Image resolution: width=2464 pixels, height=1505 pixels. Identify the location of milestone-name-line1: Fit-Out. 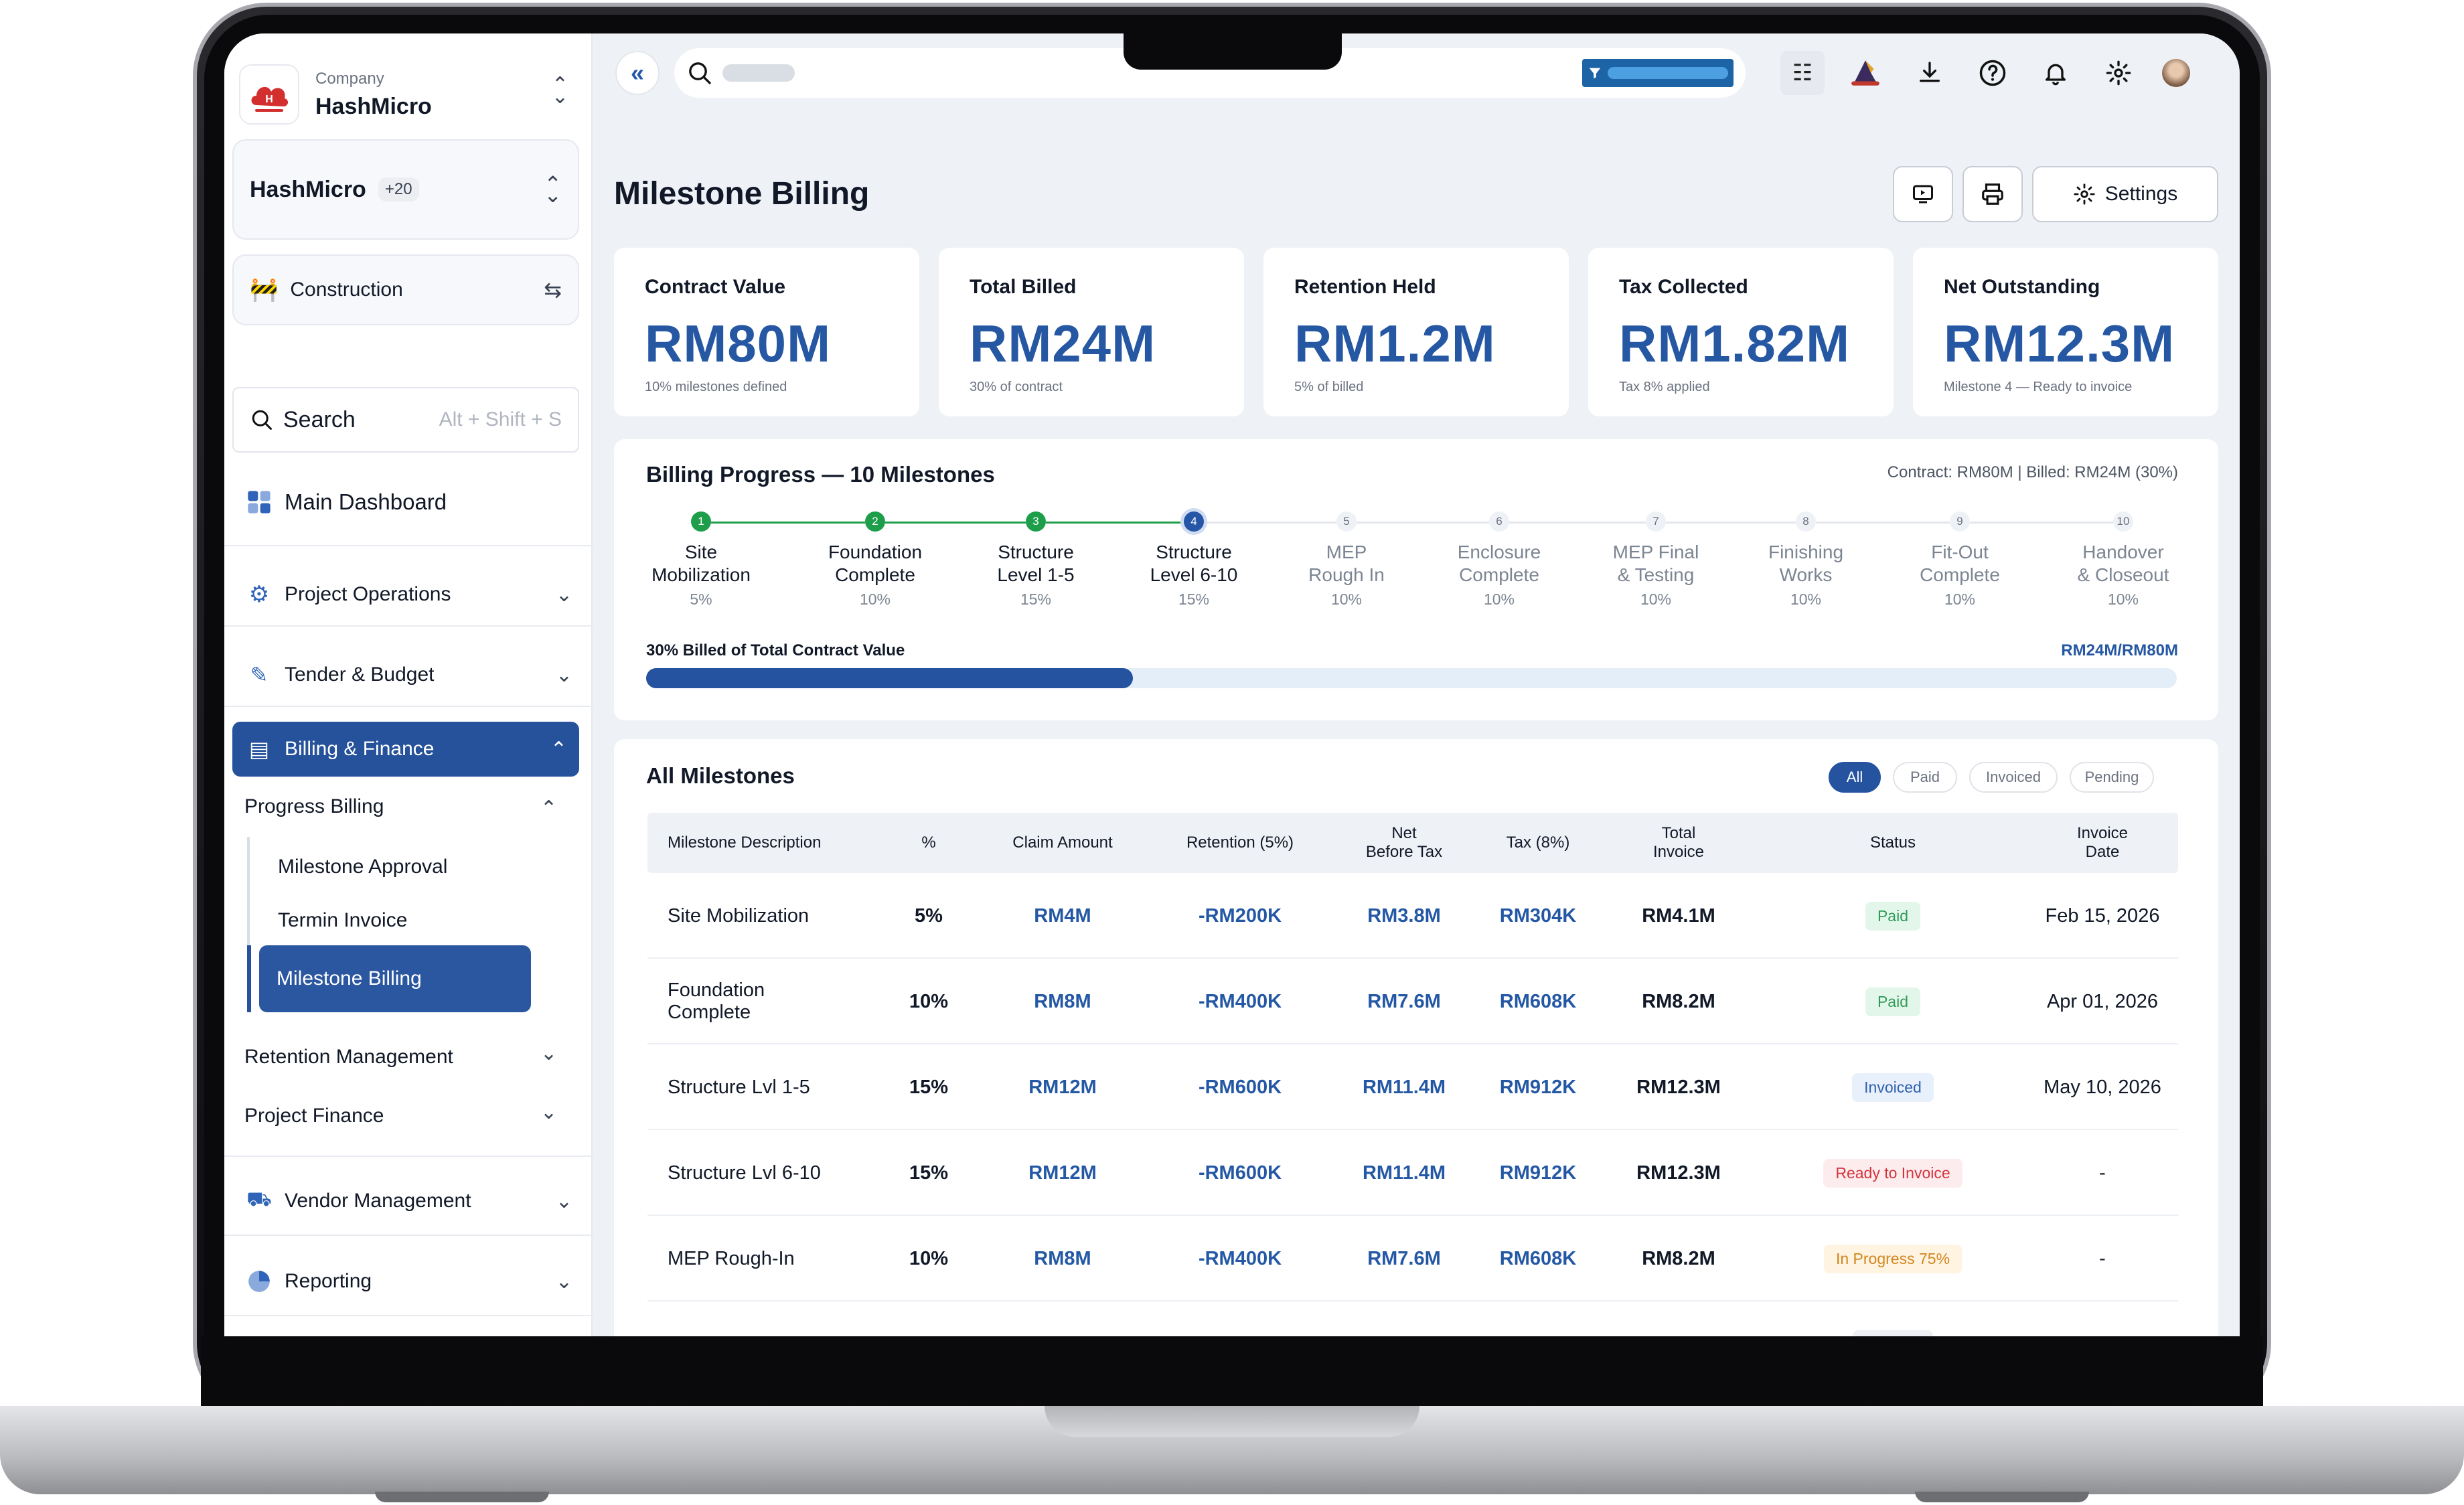
(1960, 552).